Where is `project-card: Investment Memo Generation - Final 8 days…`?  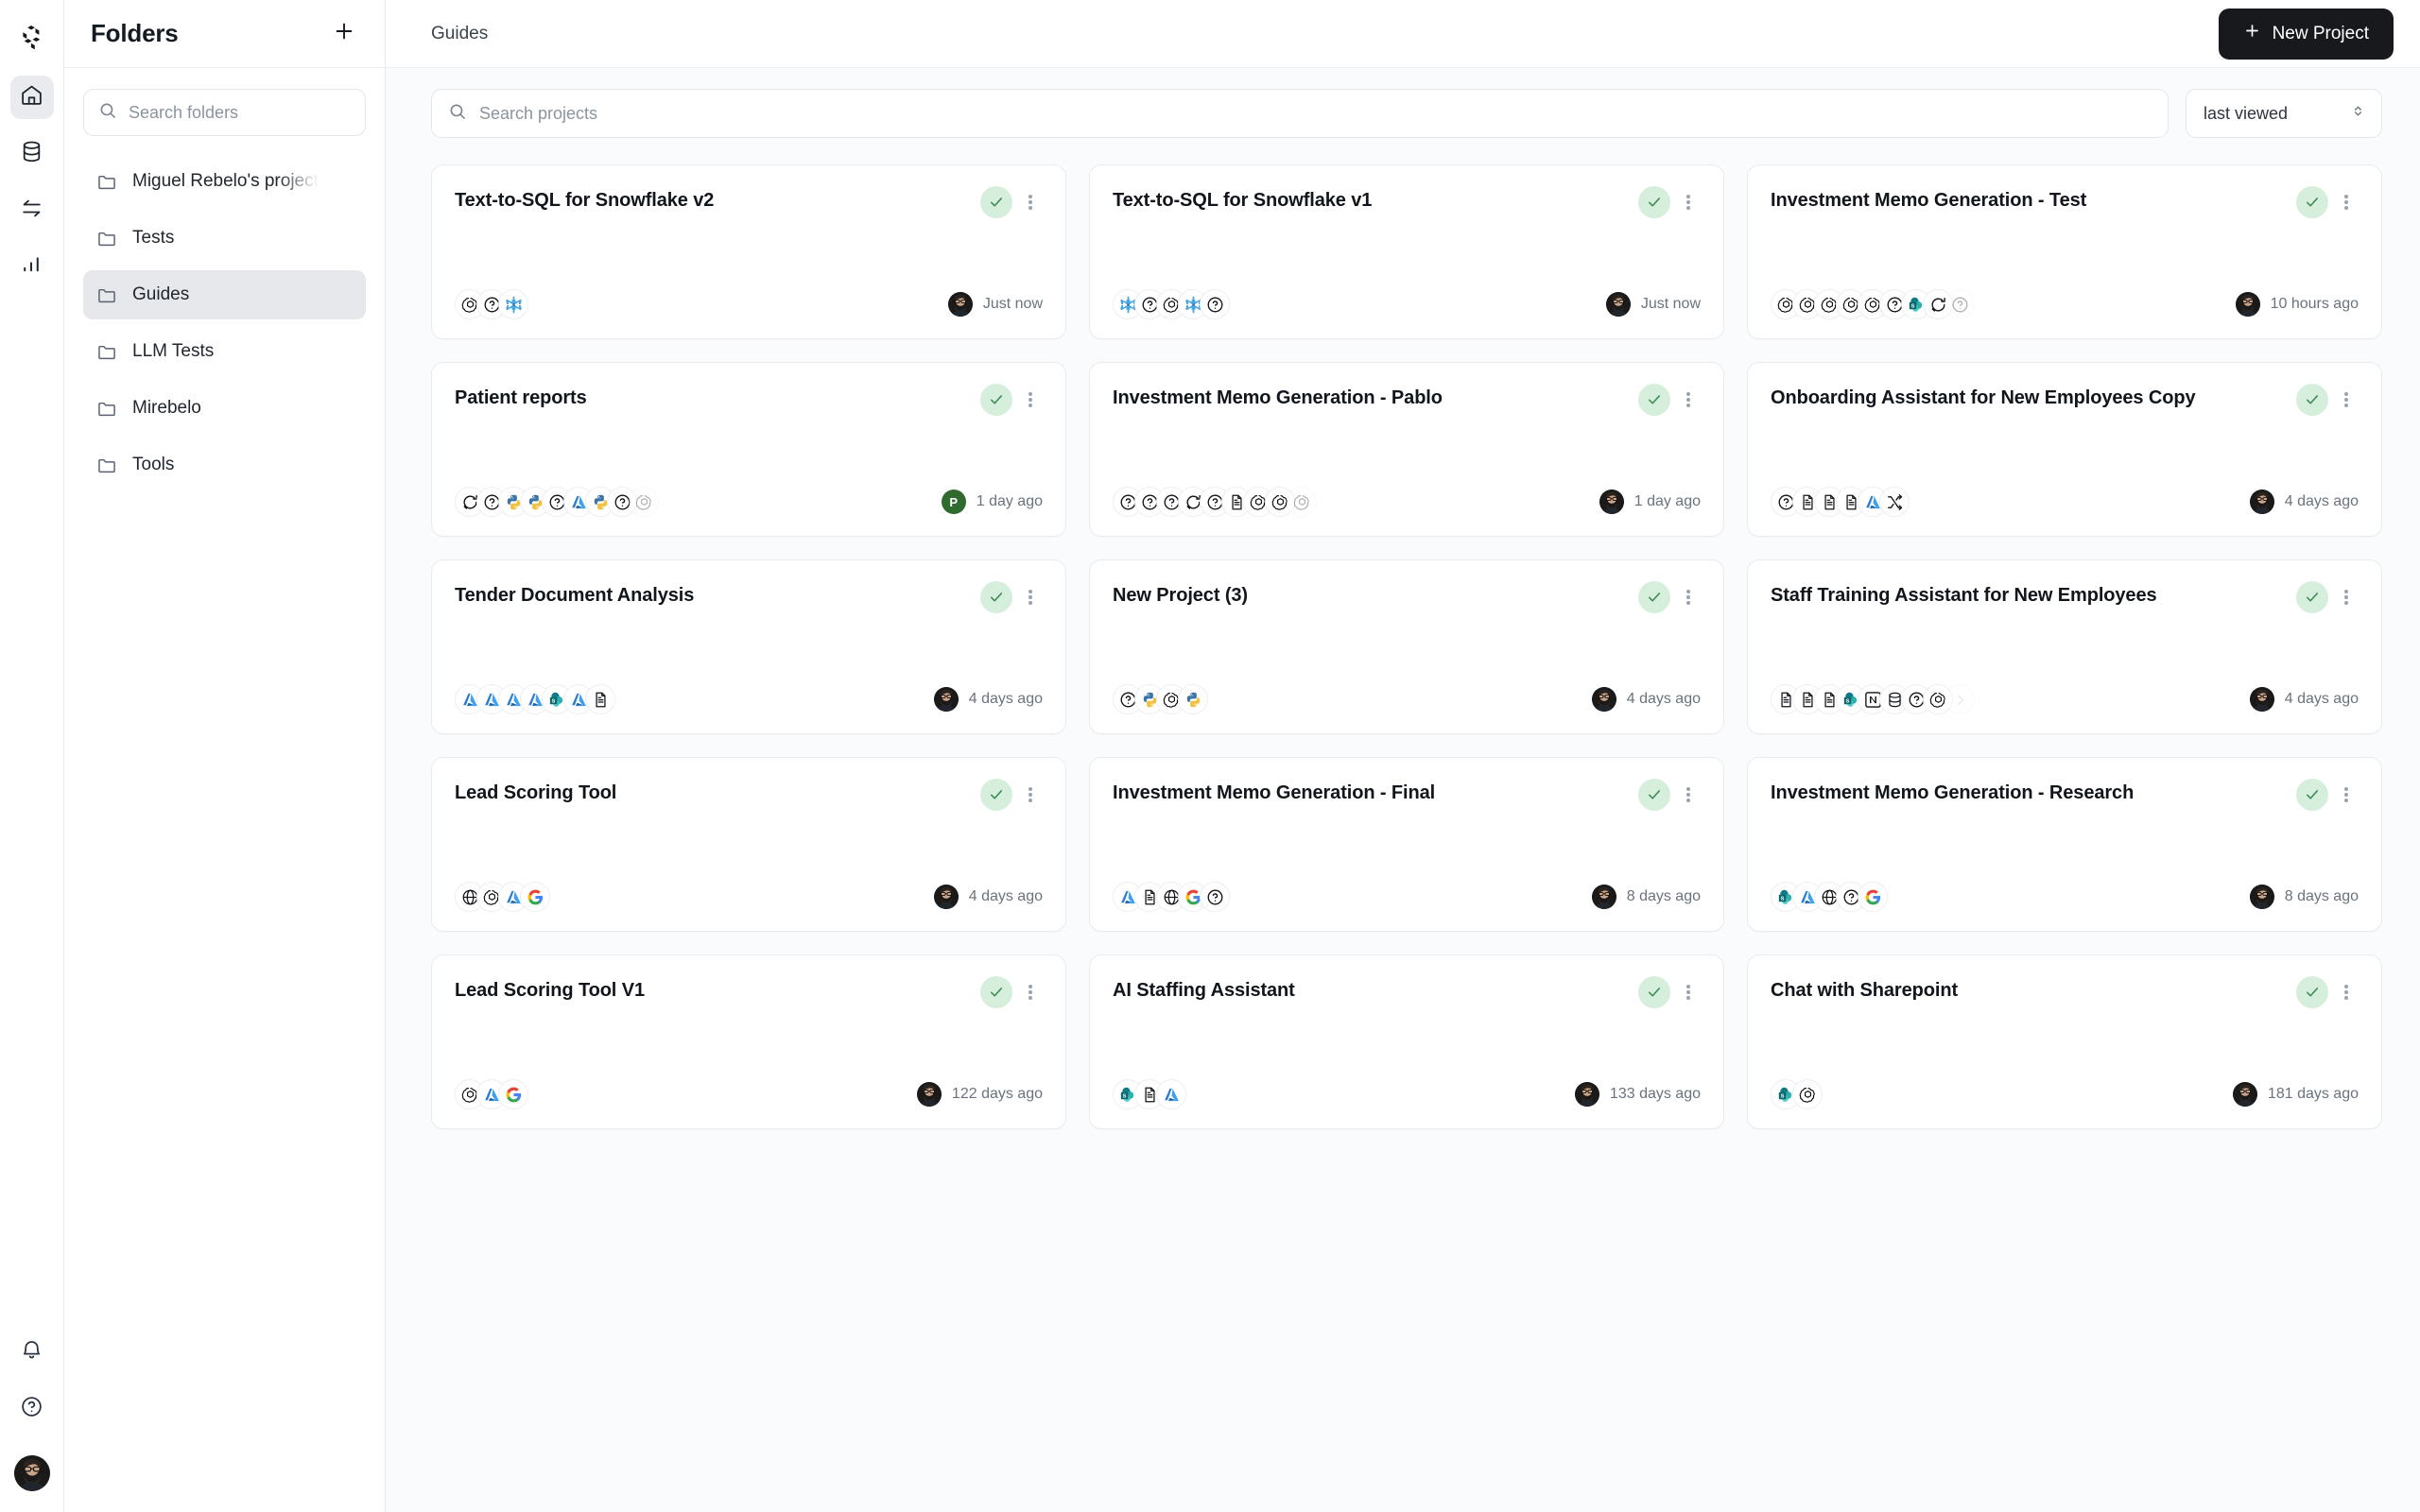
project-card: Investment Memo Generation - Final 8 days… is located at coordinates (1406, 844).